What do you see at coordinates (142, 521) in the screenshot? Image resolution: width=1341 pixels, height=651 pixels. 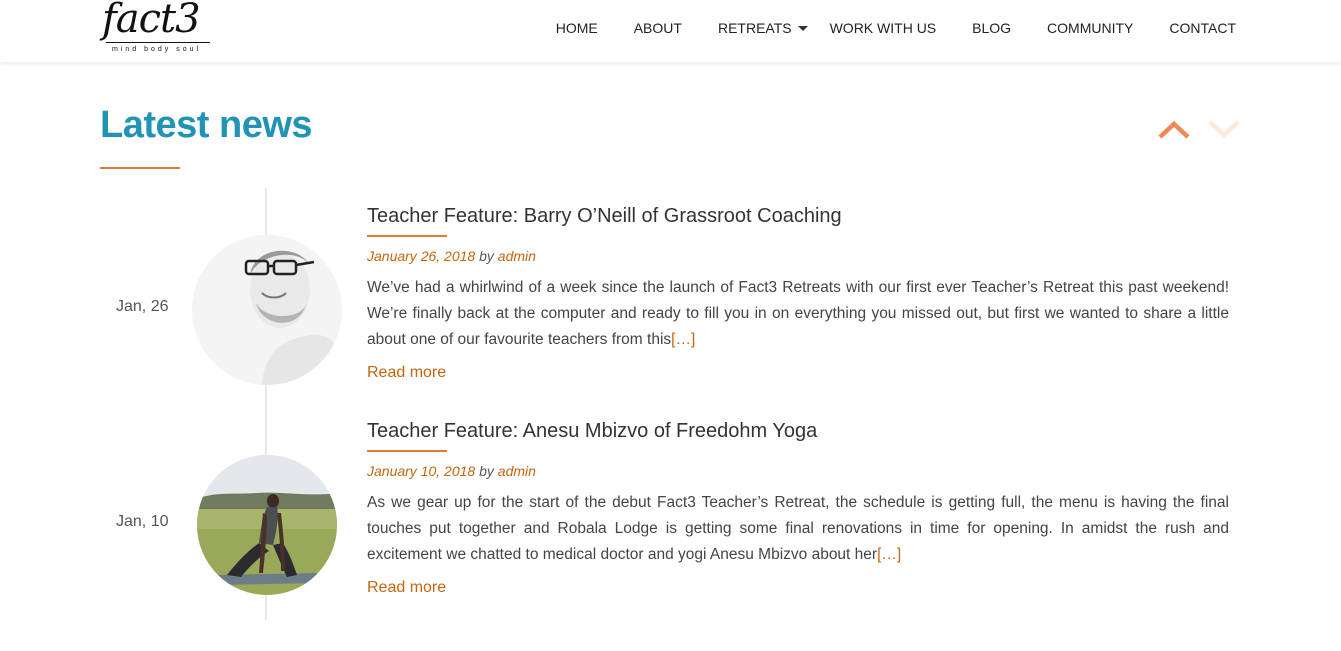 I see `post-date-short: Jan, 10` at bounding box center [142, 521].